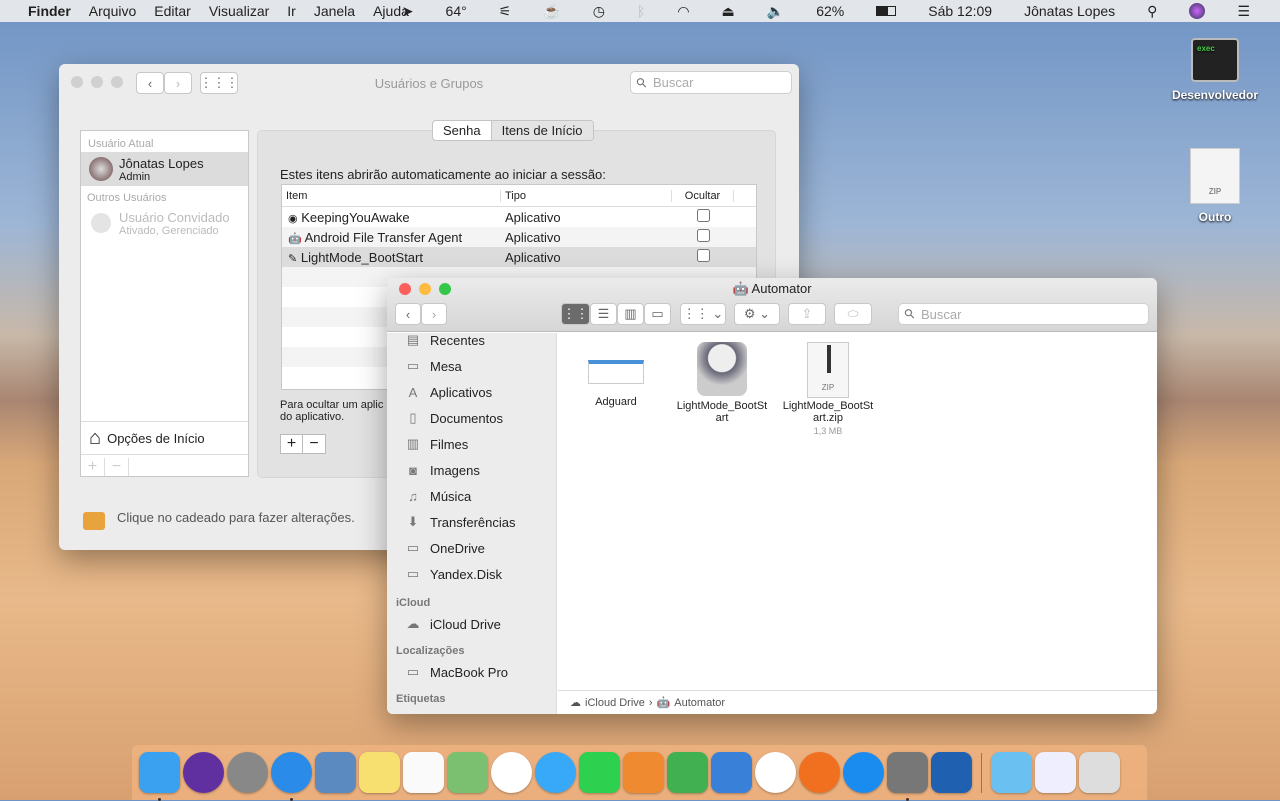 The image size is (1280, 801). I want to click on dock-prefer-ncias-do-sistema-icon, so click(907, 776).